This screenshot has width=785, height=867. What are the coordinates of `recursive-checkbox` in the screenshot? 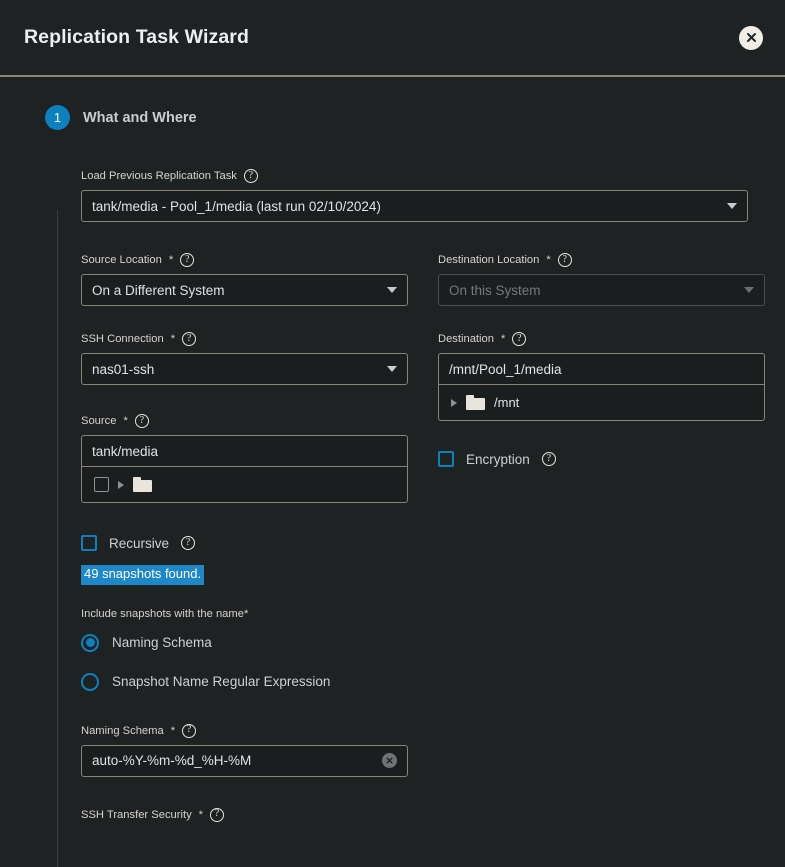 It's located at (89, 543).